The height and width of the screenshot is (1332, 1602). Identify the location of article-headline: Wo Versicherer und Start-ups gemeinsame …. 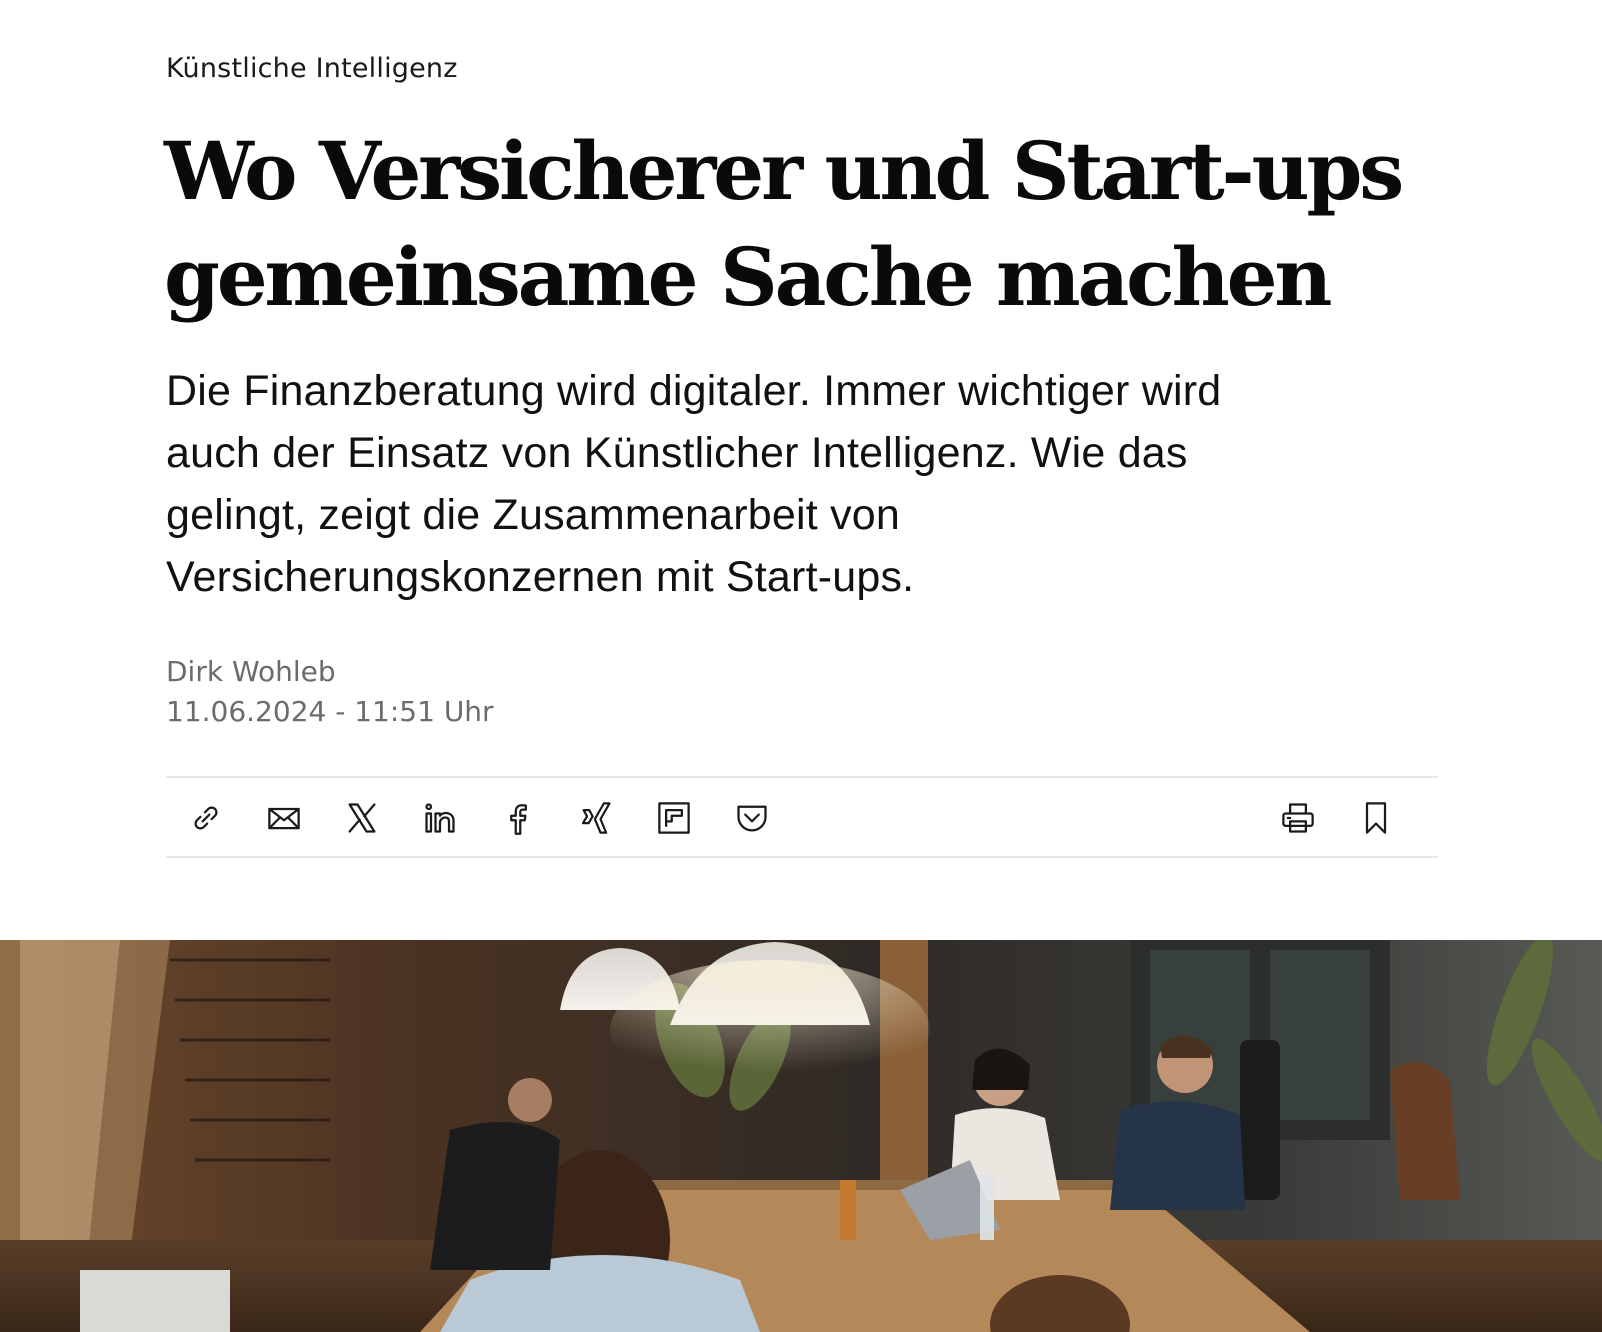
(814, 224).